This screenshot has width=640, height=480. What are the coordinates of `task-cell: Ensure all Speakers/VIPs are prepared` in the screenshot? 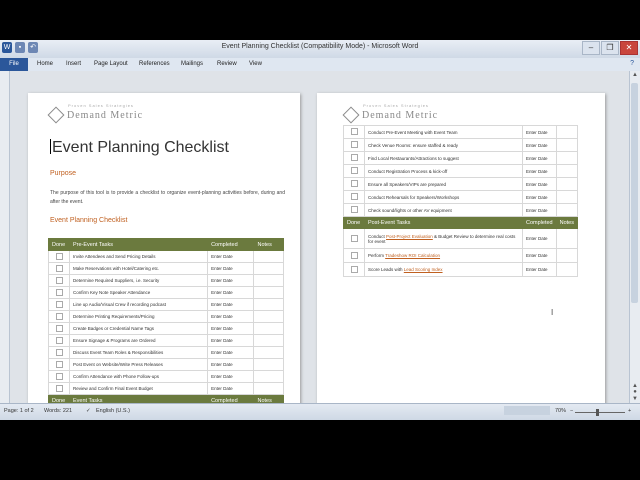 It's located at (443, 184).